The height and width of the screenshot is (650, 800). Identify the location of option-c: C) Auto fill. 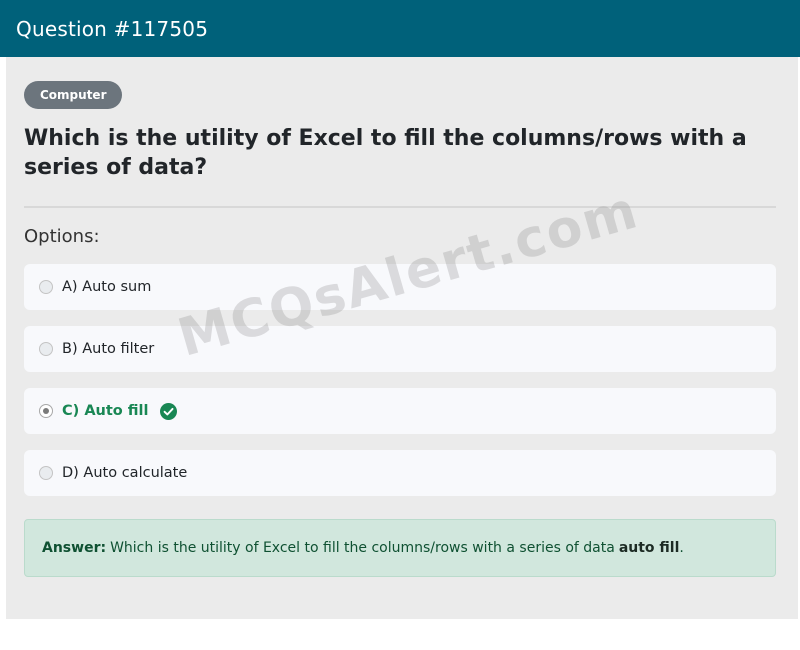
(400, 411).